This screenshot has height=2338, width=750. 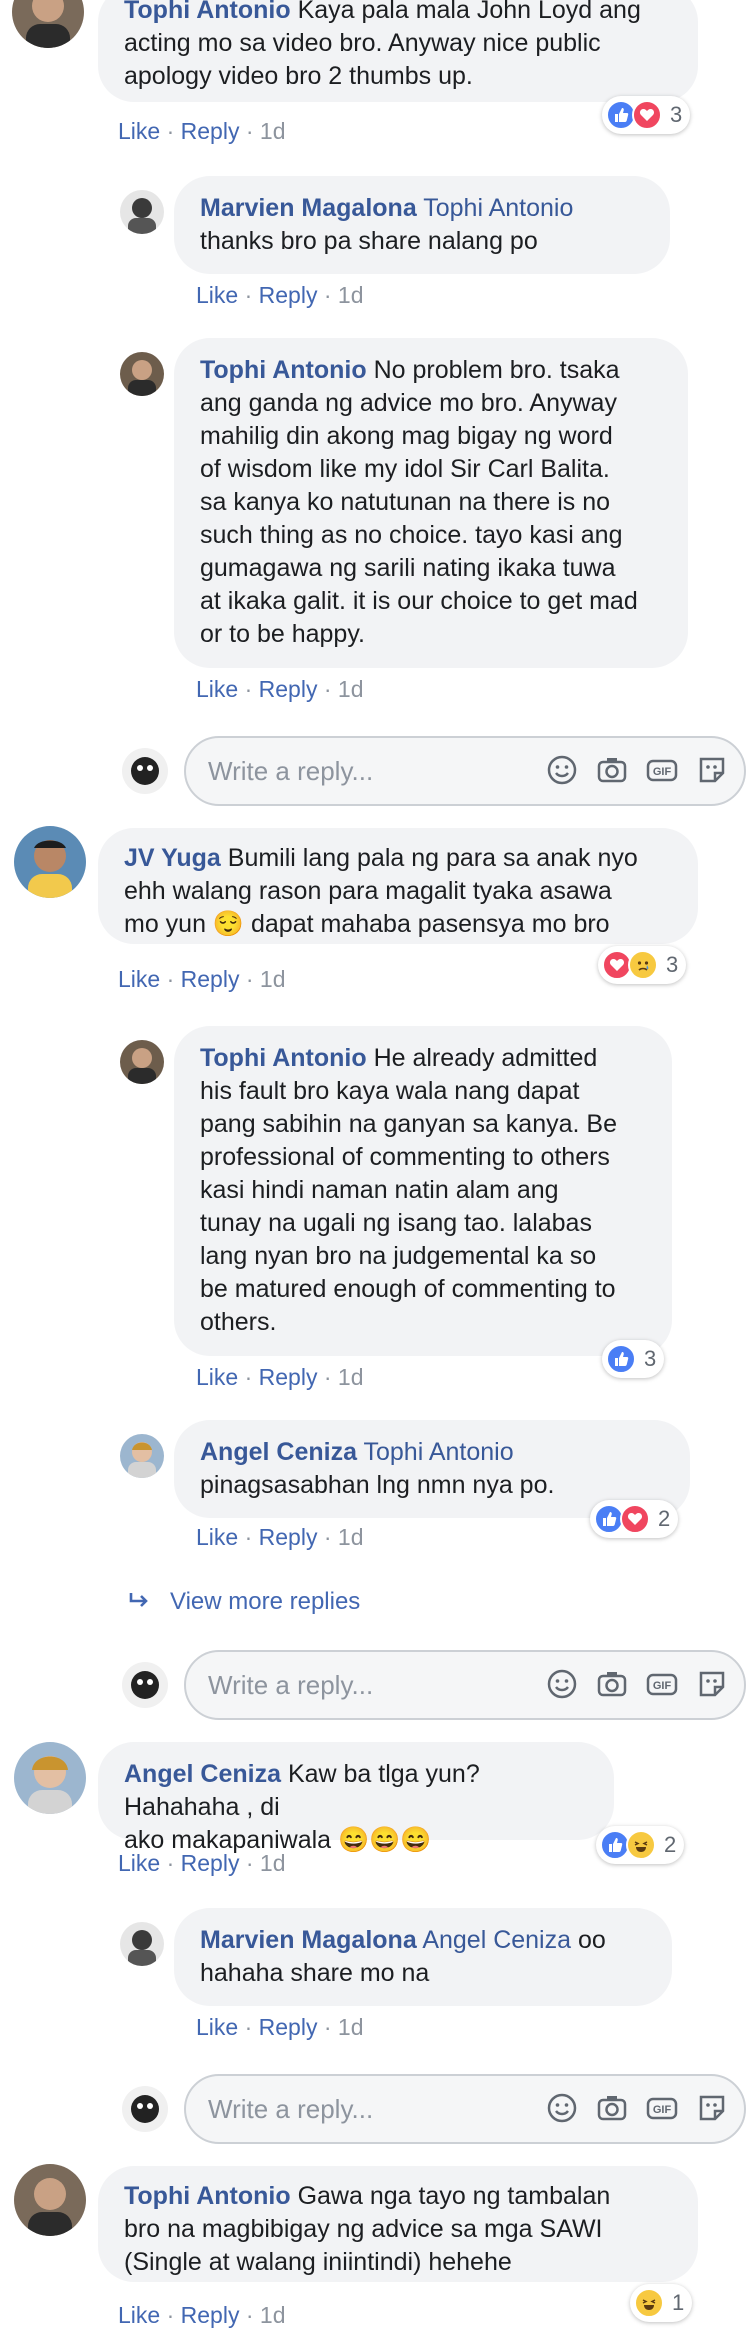 I want to click on view-more-replies-link: View more replies, so click(x=244, y=1602).